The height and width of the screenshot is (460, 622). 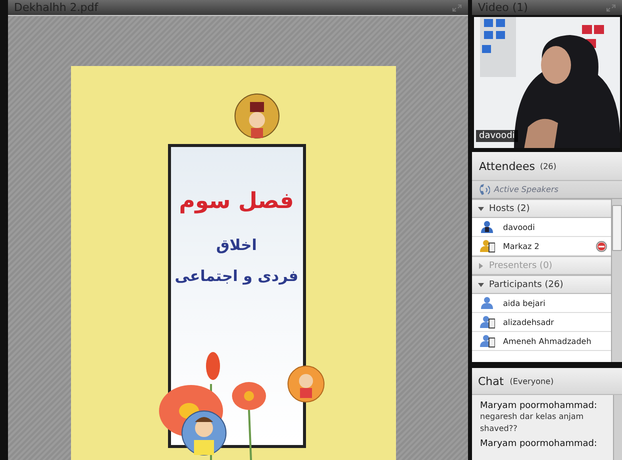 What do you see at coordinates (555, 322) in the screenshot?
I see `attendee-name: alizadehsadr` at bounding box center [555, 322].